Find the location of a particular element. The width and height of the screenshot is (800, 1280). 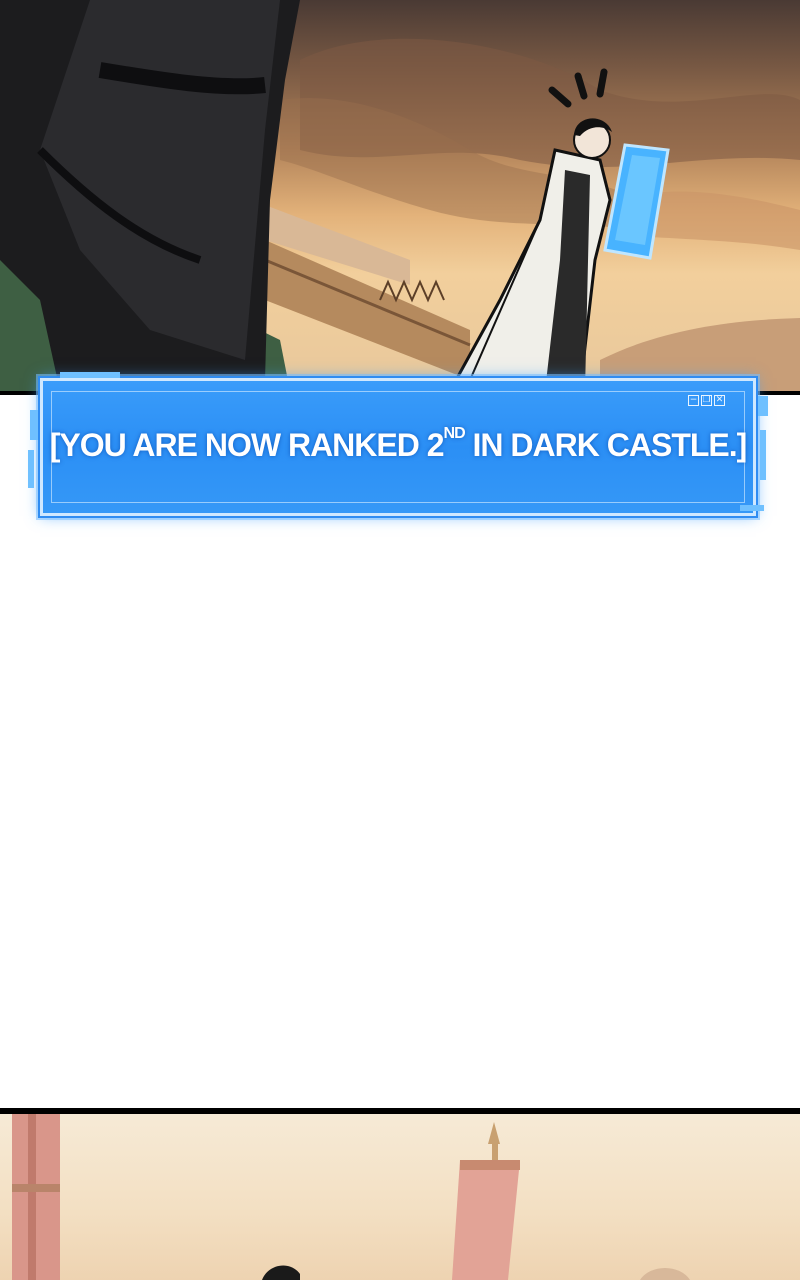

banner-scene-icon is located at coordinates (351, 1197).